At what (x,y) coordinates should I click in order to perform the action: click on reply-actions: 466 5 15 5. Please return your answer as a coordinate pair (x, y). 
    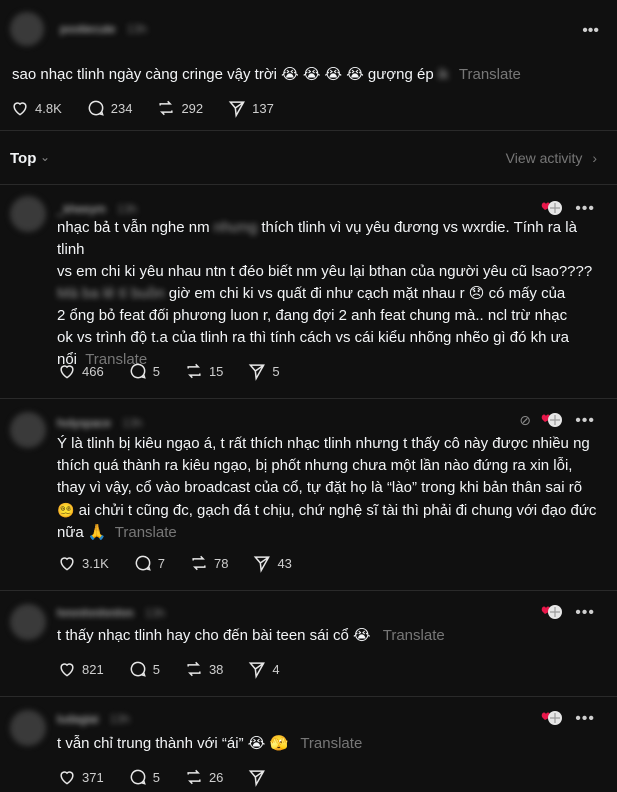
    Looking at the image, I should click on (168, 371).